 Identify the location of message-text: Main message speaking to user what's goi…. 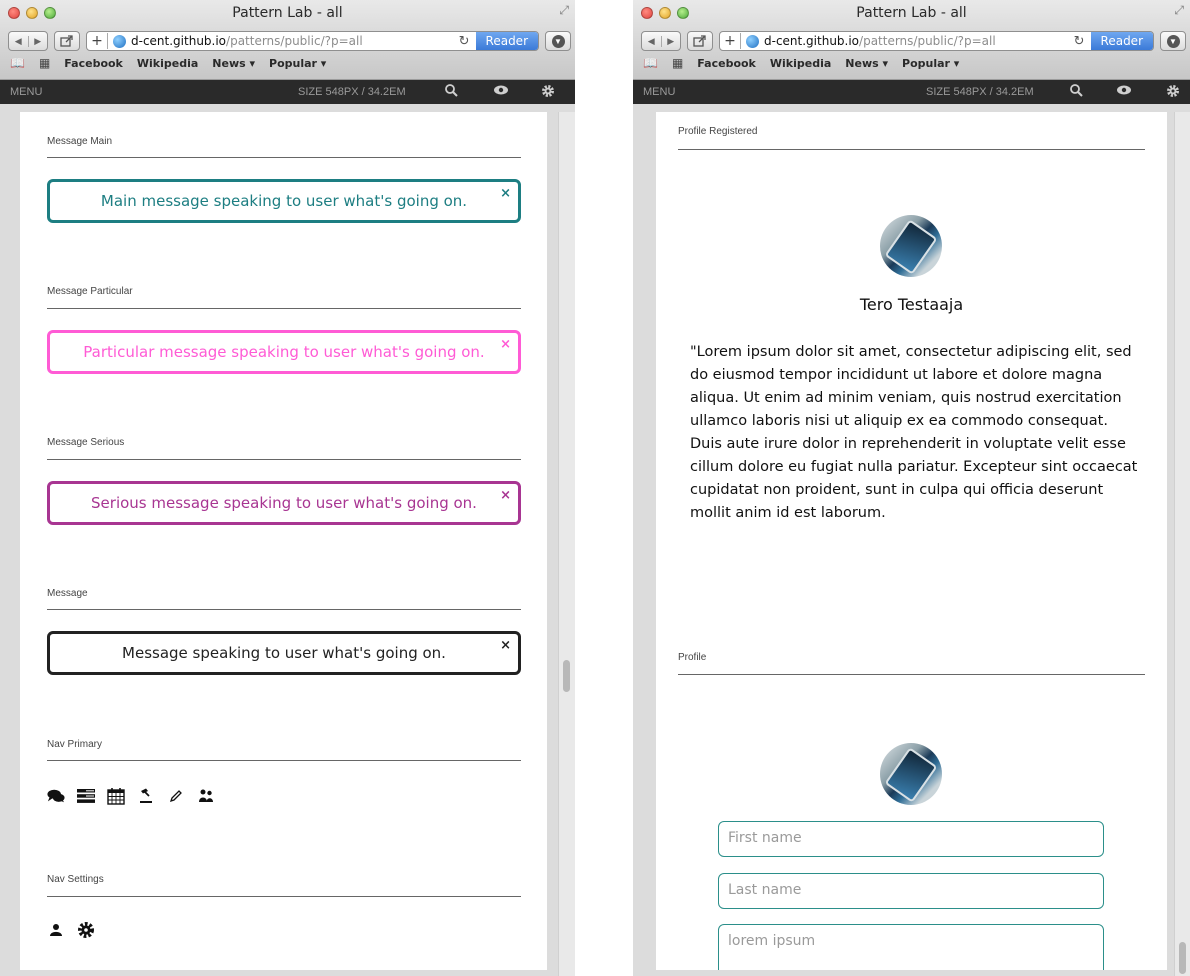
(284, 201).